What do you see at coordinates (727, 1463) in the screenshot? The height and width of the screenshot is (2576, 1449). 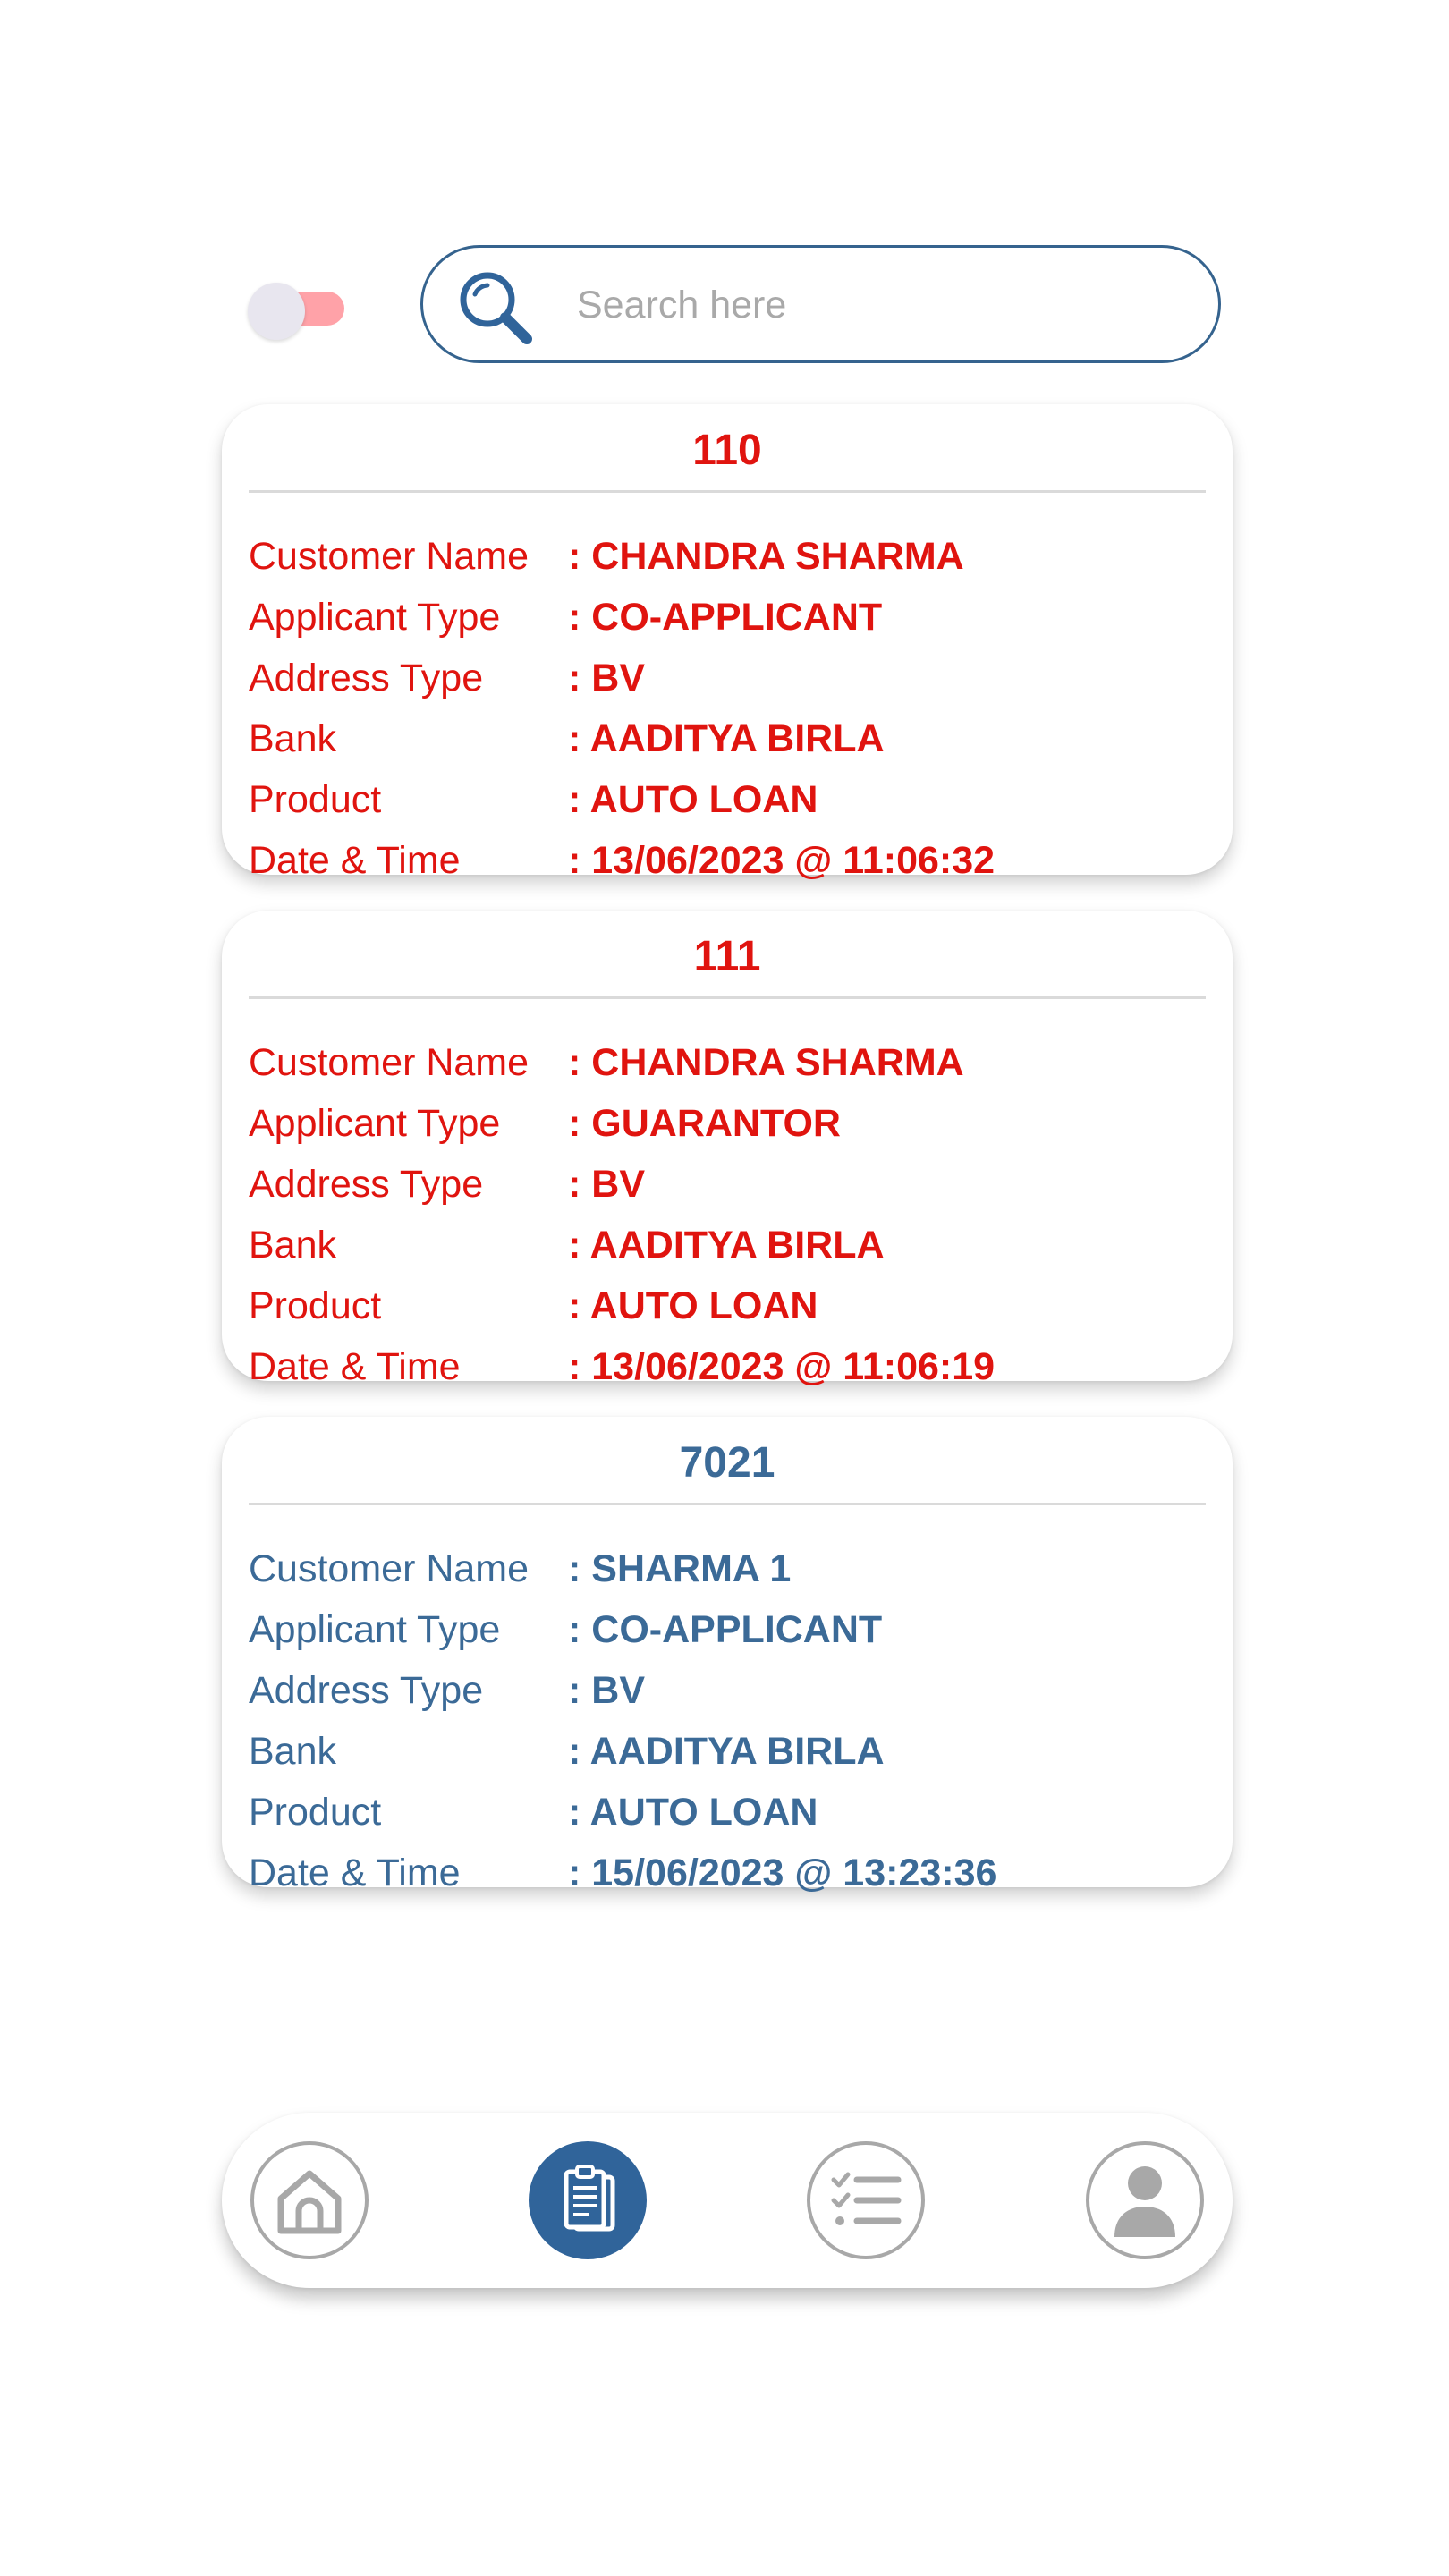 I see `card-id: 7021` at bounding box center [727, 1463].